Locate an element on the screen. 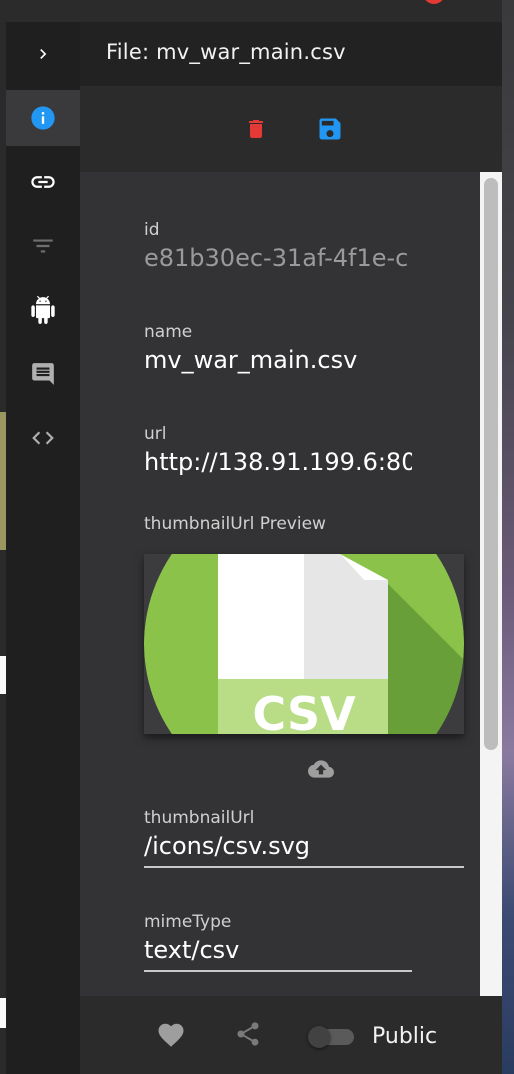 This screenshot has height=1074, width=514. desktop-background-right is located at coordinates (508, 537).